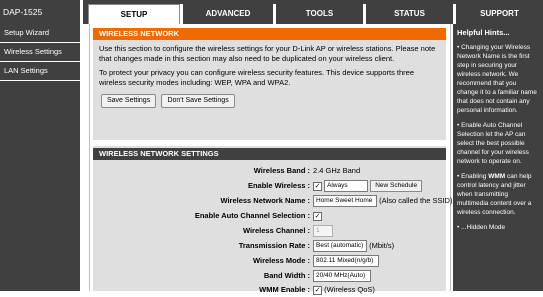  What do you see at coordinates (382, 245) in the screenshot?
I see `rate-unit: (Mbit/s)` at bounding box center [382, 245].